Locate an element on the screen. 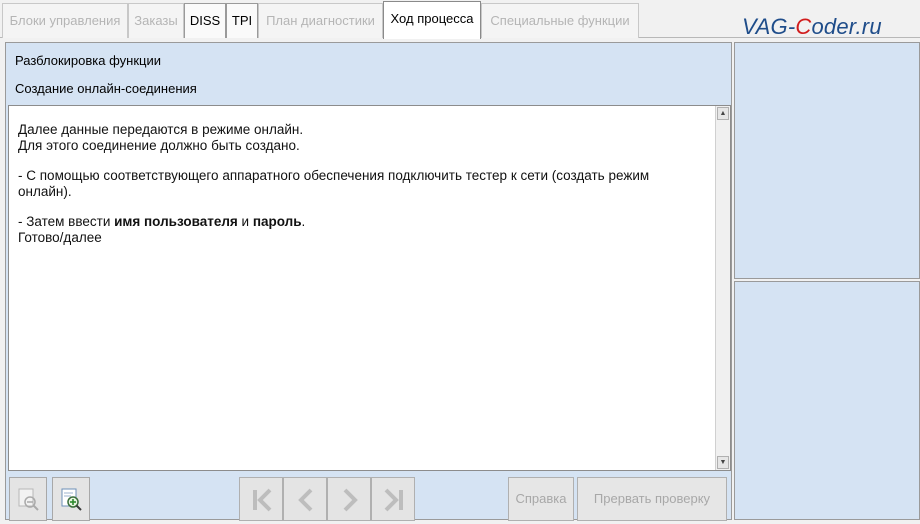 Image resolution: width=920 pixels, height=524 pixels. text-line: Далее данные передаются в режиме онлайн. is located at coordinates (161, 129).